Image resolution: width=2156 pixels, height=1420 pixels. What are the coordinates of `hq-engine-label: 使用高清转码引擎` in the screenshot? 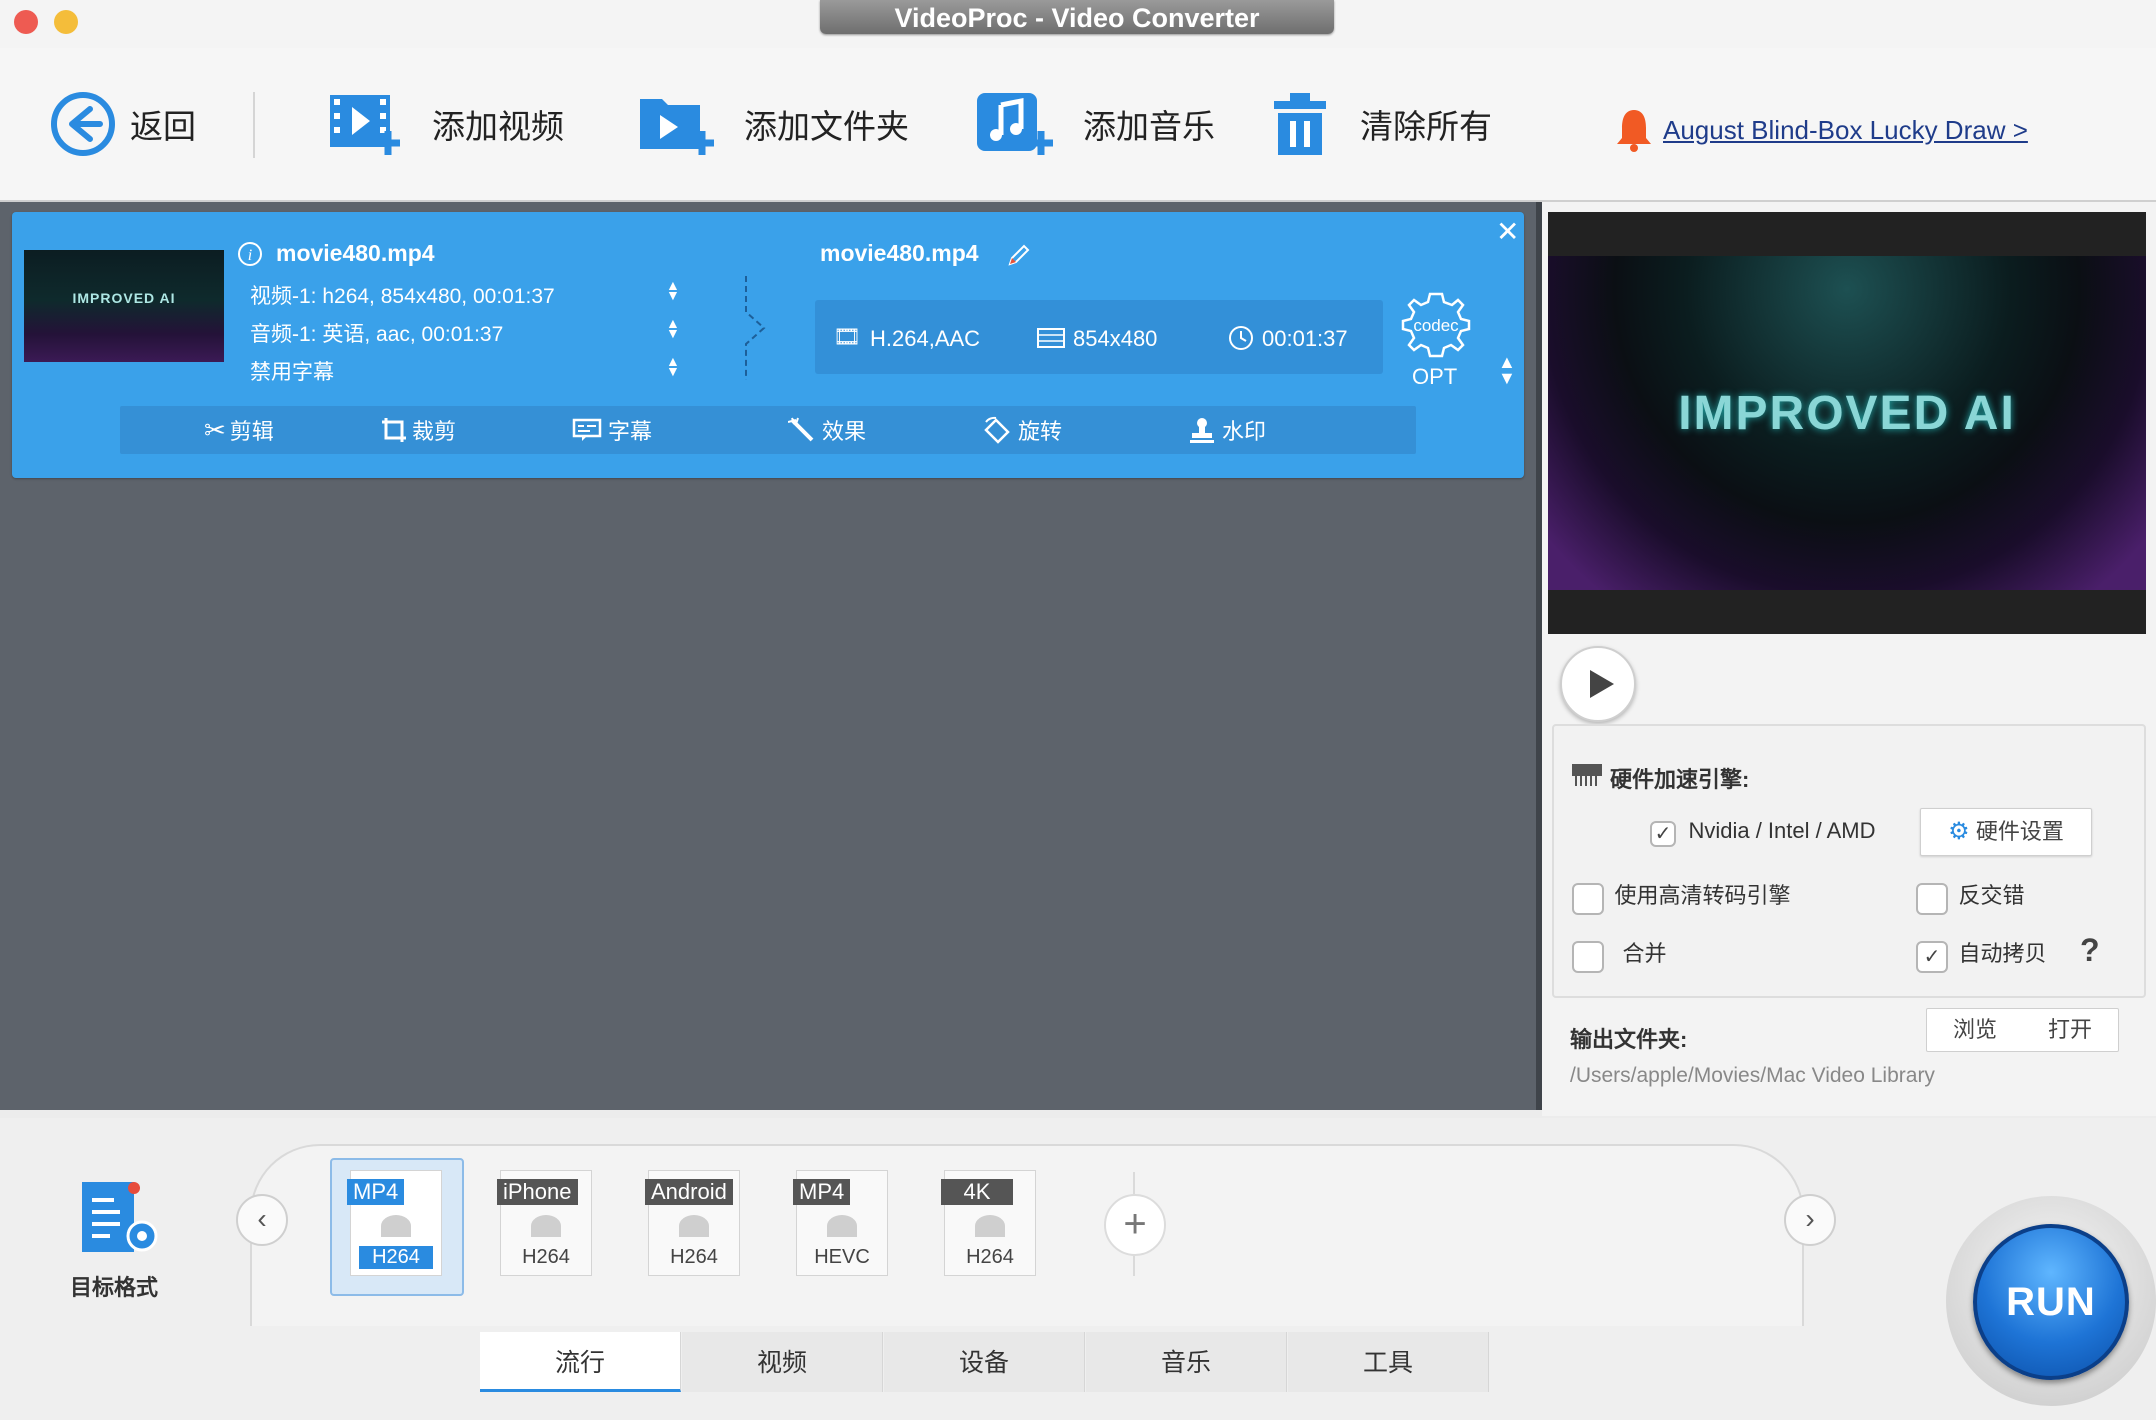 It's located at (1702, 895).